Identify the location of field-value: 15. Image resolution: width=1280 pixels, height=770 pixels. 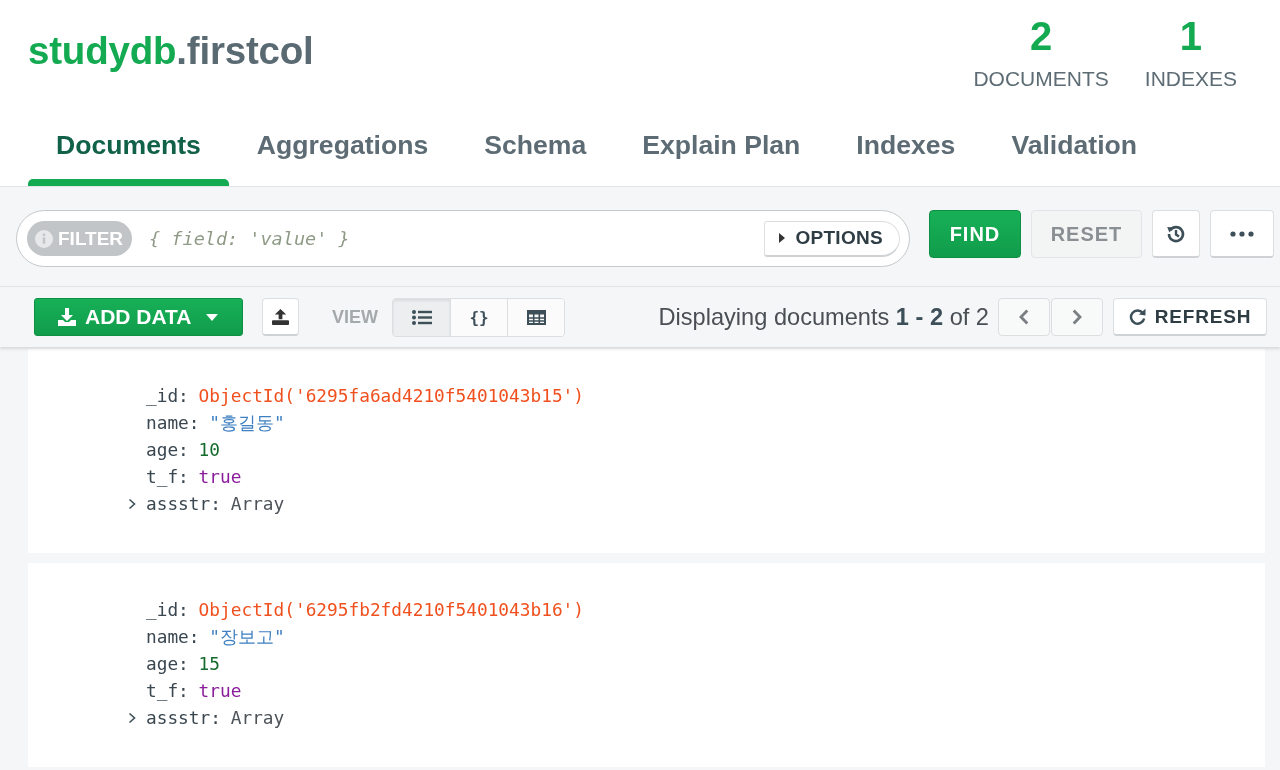
(209, 663).